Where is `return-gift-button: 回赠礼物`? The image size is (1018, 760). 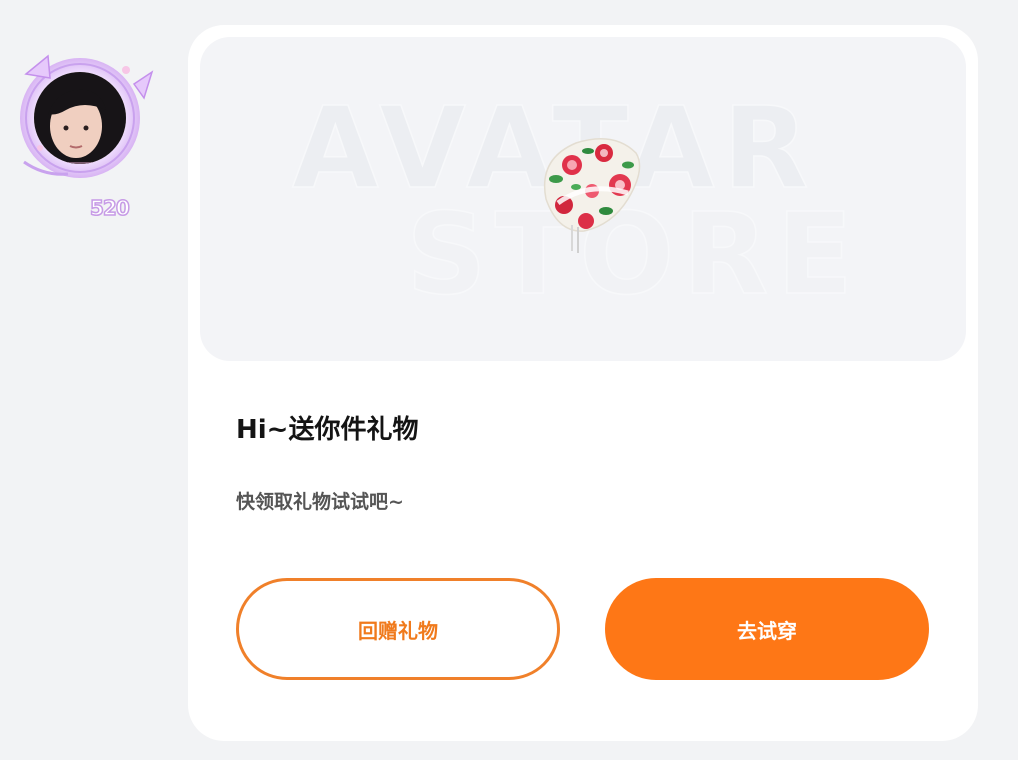
return-gift-button: 回赠礼物 is located at coordinates (398, 629).